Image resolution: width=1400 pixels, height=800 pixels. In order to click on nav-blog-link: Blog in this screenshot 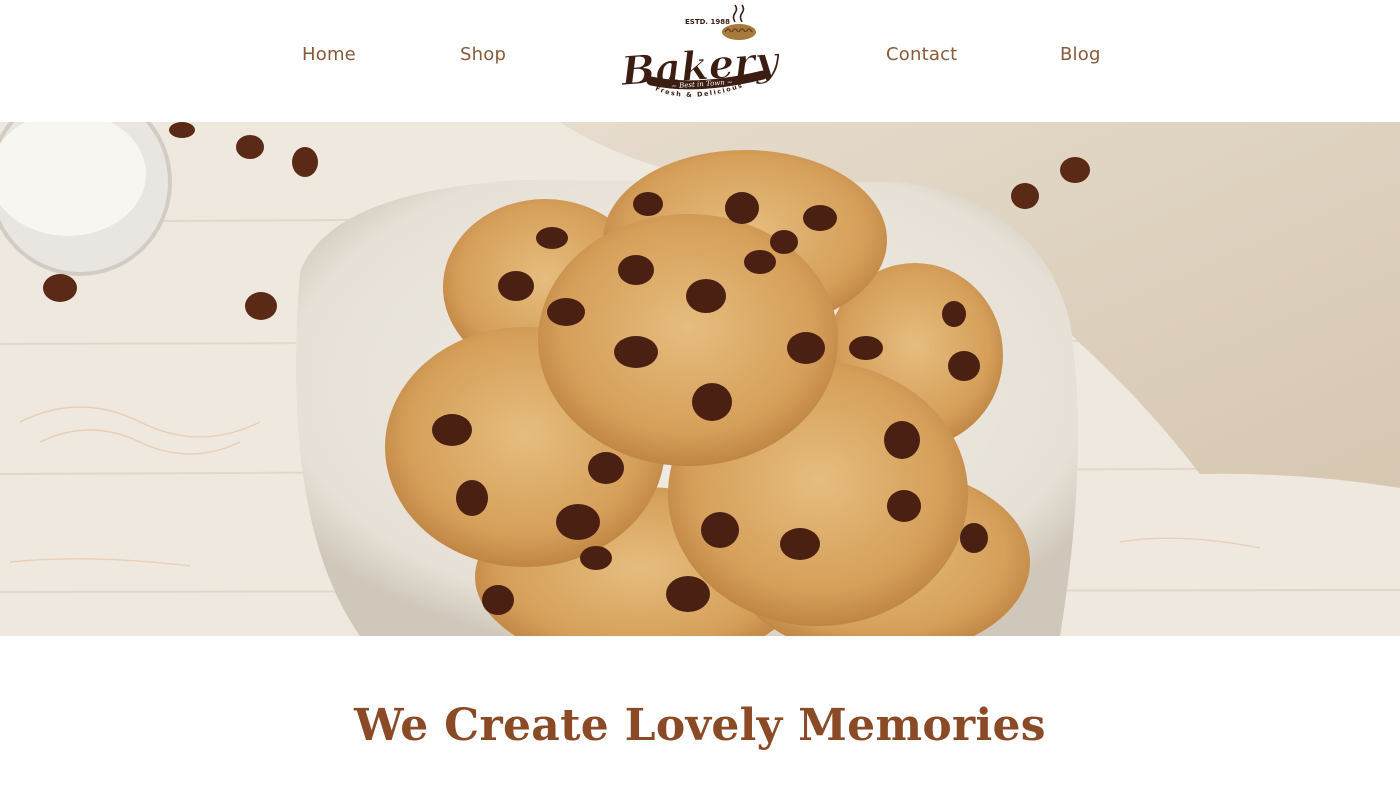, I will do `click(1080, 54)`.